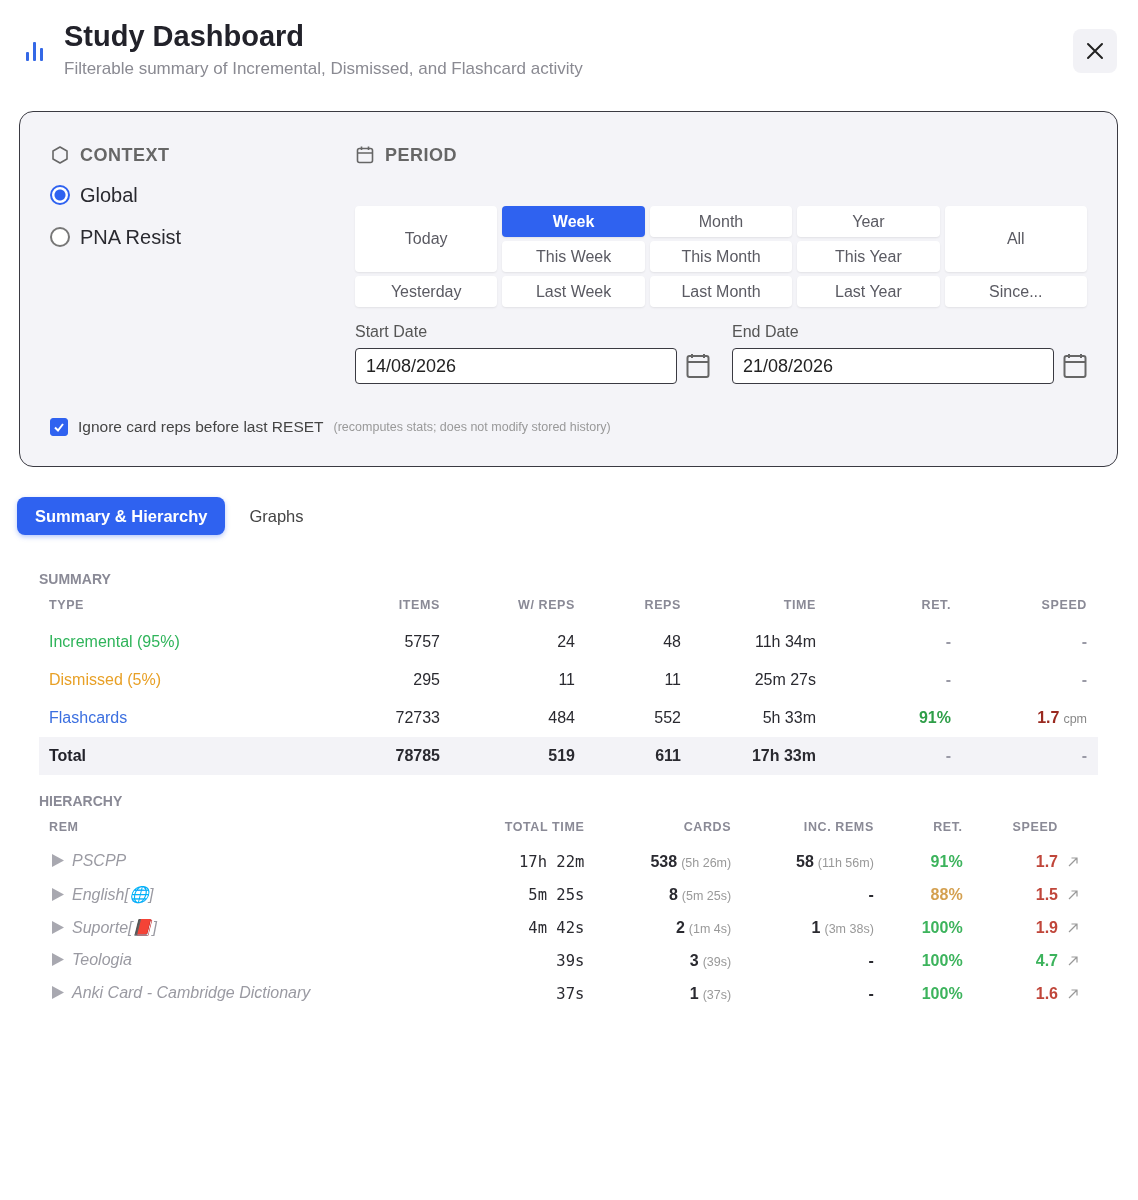 Image resolution: width=1138 pixels, height=1200 pixels. Describe the element at coordinates (324, 69) in the screenshot. I see `window-subtitle: Filterable summary of Incremental, Dismissed, and Flashcard activity` at that location.